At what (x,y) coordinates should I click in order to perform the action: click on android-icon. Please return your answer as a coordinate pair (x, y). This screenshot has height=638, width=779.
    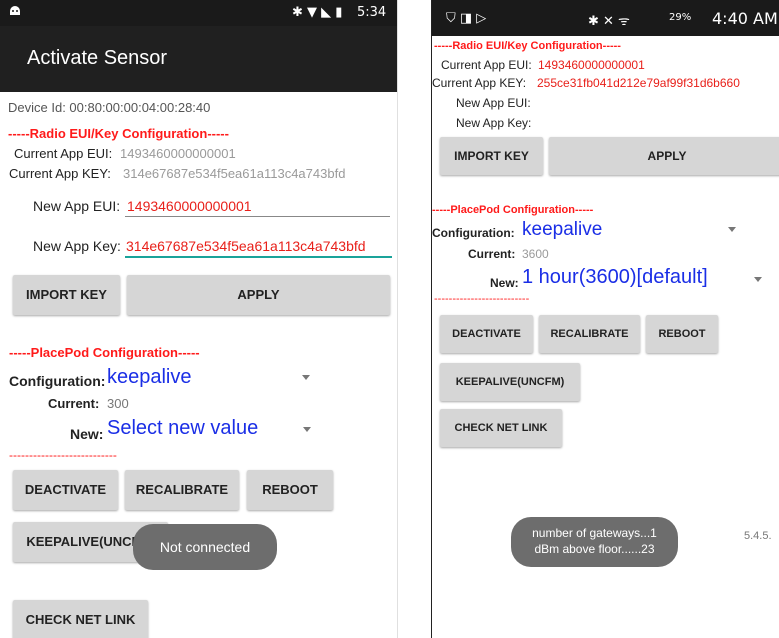
    Looking at the image, I should click on (15, 12).